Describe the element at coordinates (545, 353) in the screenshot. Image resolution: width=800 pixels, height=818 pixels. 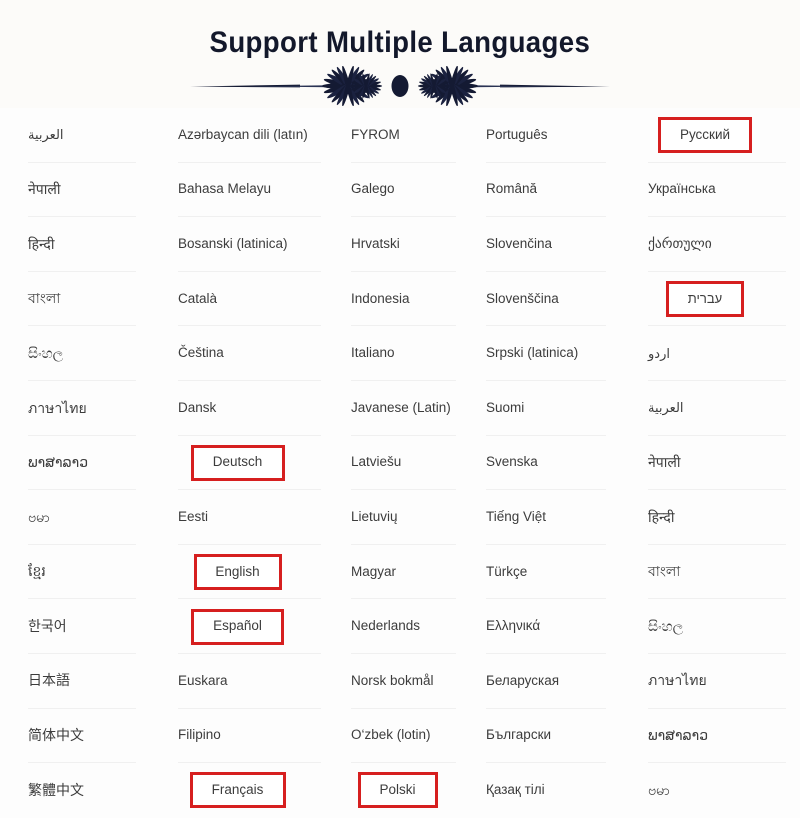
I see `language-item: Srpski (latinica)` at that location.